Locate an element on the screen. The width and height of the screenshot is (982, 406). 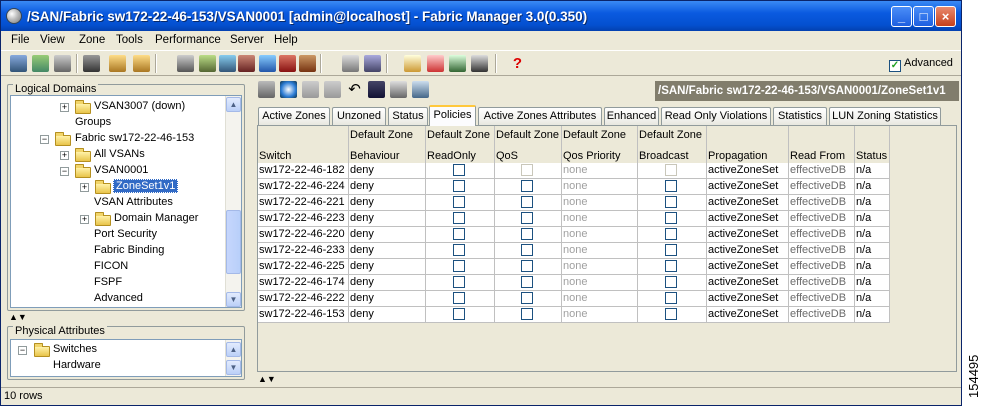
tree-node-ficon: FICON is located at coordinates (111, 266).